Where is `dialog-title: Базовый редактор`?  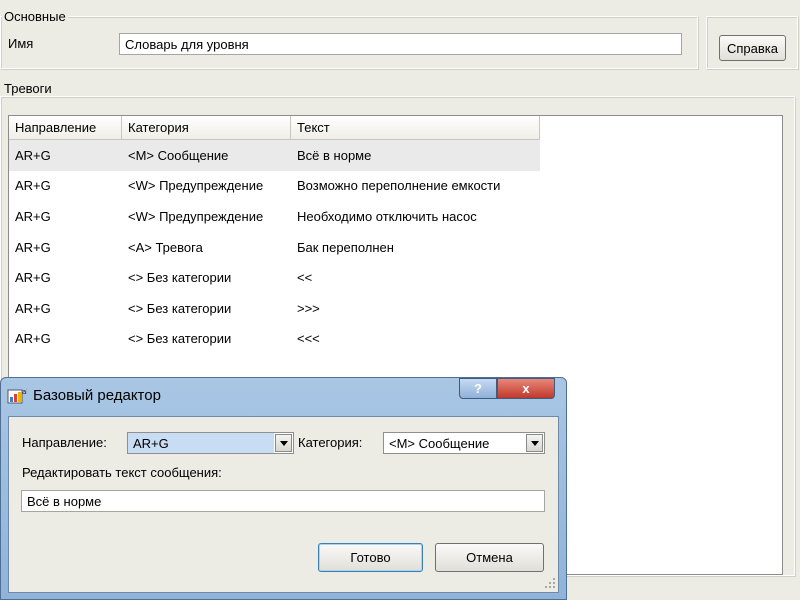 dialog-title: Базовый редактор is located at coordinates (97, 395).